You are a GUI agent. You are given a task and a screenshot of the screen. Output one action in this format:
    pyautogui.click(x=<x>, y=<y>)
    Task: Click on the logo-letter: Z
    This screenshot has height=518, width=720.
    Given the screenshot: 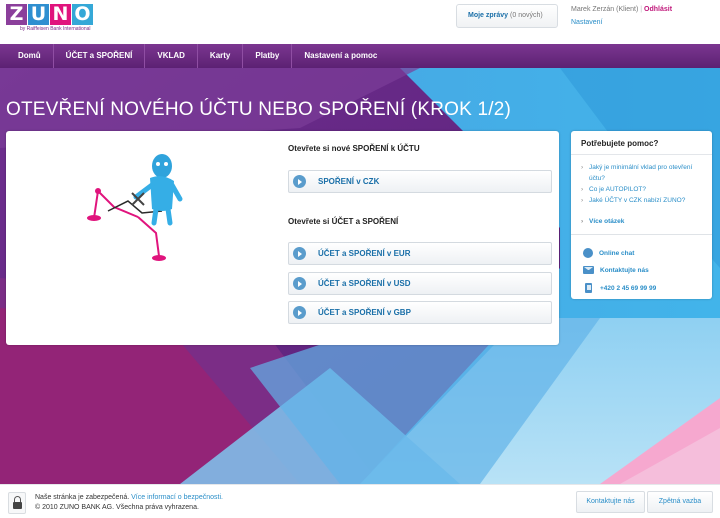 What is the action you would take?
    pyautogui.click(x=16, y=14)
    